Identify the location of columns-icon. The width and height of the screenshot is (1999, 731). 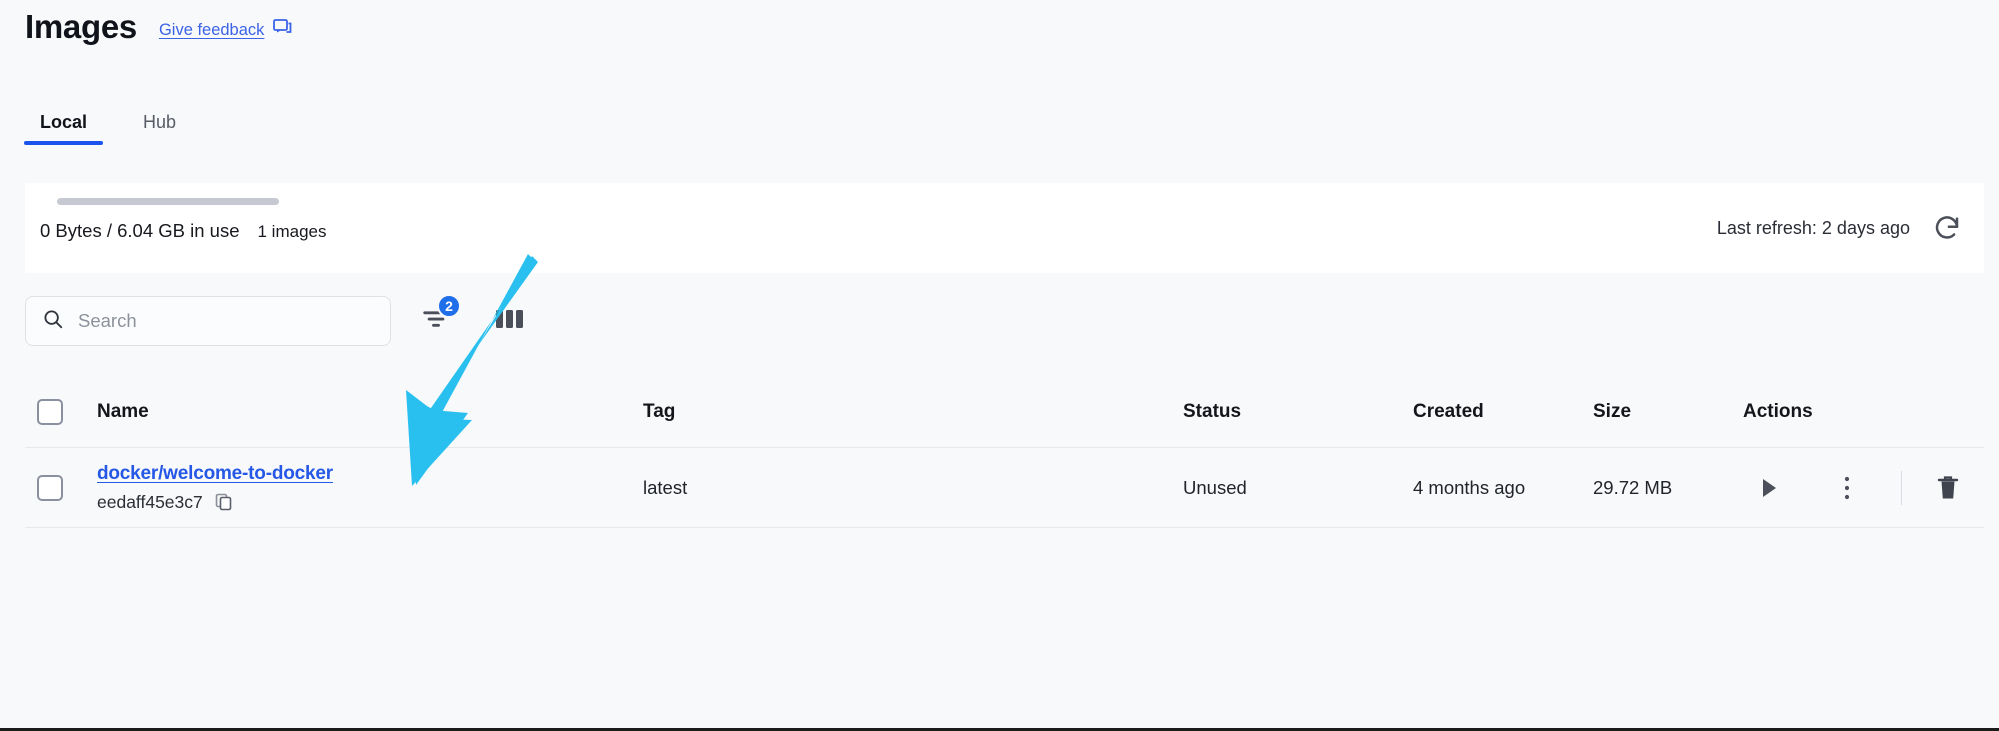
(510, 321).